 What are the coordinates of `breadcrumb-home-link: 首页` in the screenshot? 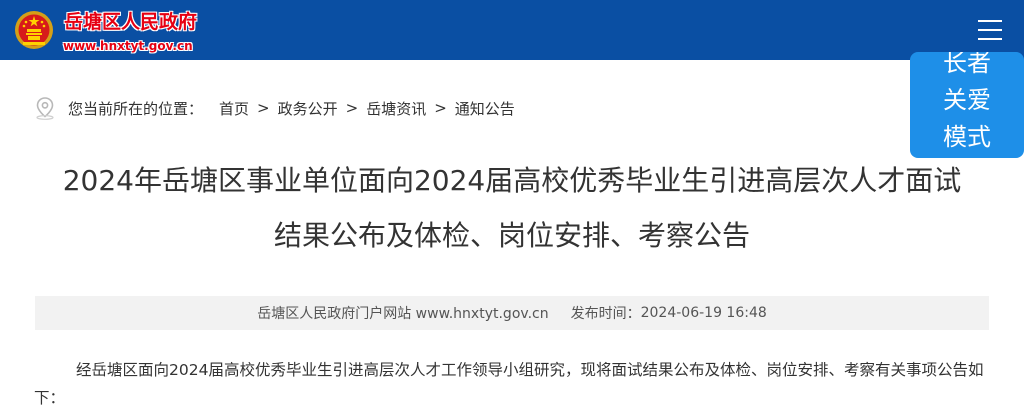 It's located at (234, 108).